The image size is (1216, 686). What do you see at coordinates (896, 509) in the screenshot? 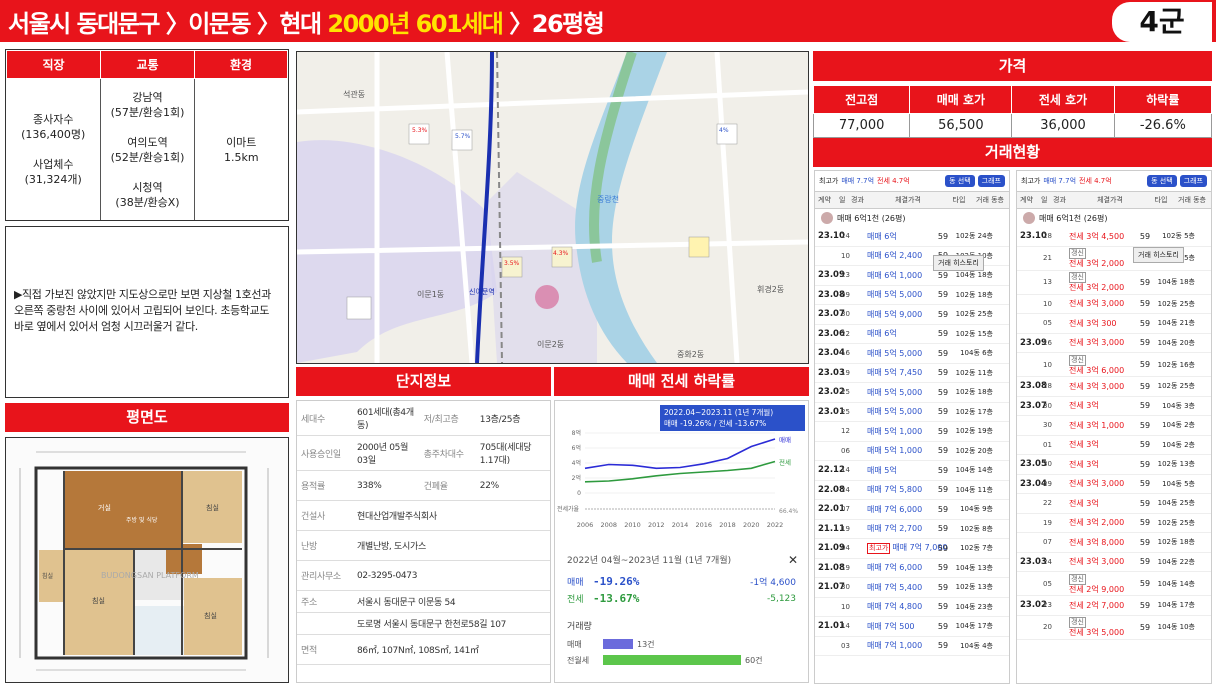
I see `trade-price: 매매 7억 6,000` at bounding box center [896, 509].